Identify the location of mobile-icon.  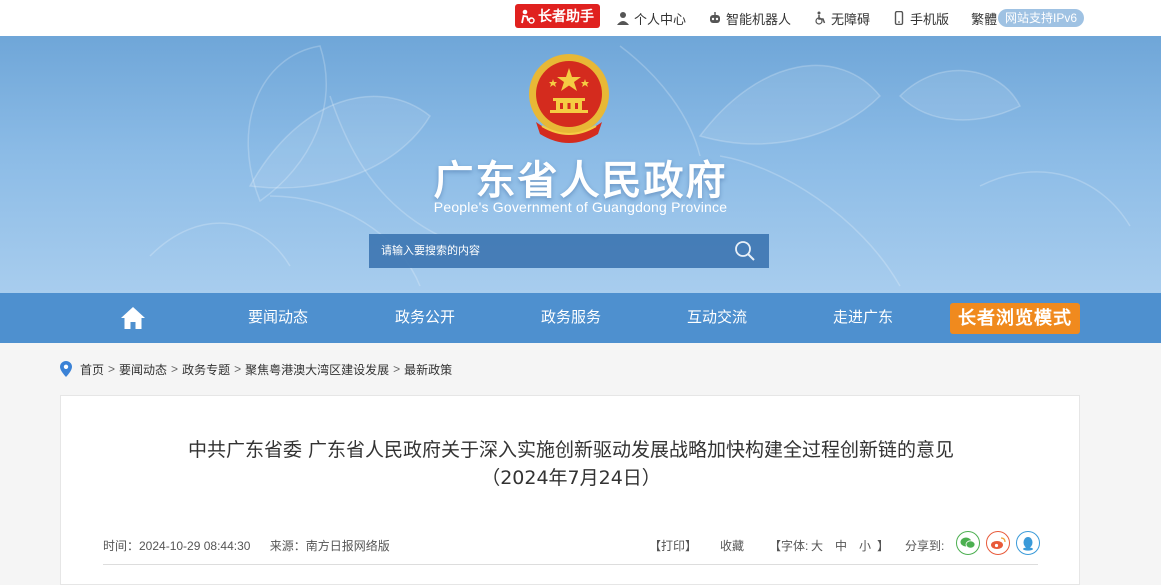
(899, 18).